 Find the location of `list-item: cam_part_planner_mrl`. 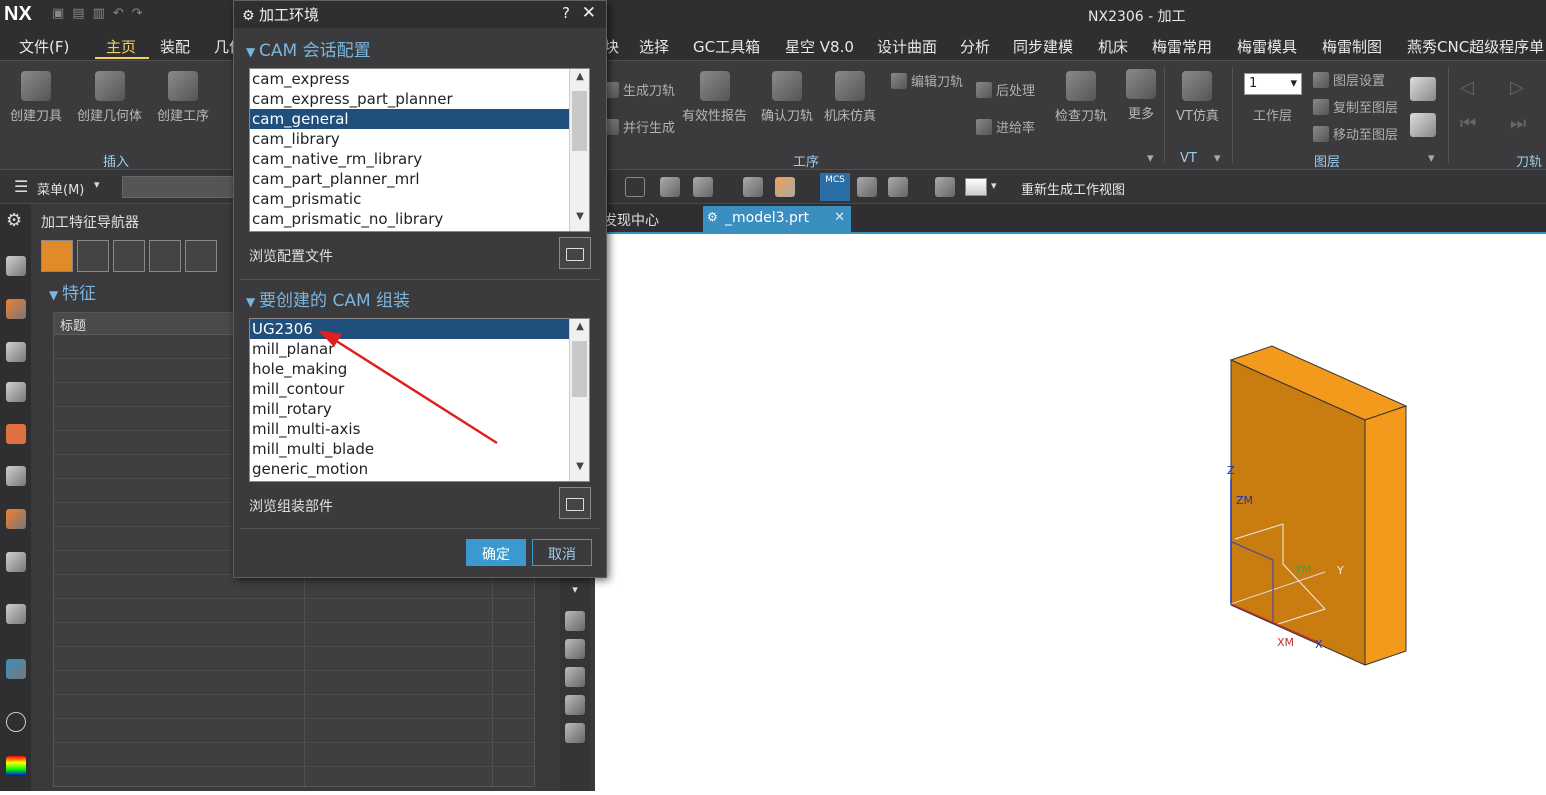

list-item: cam_part_planner_mrl is located at coordinates (419, 179).